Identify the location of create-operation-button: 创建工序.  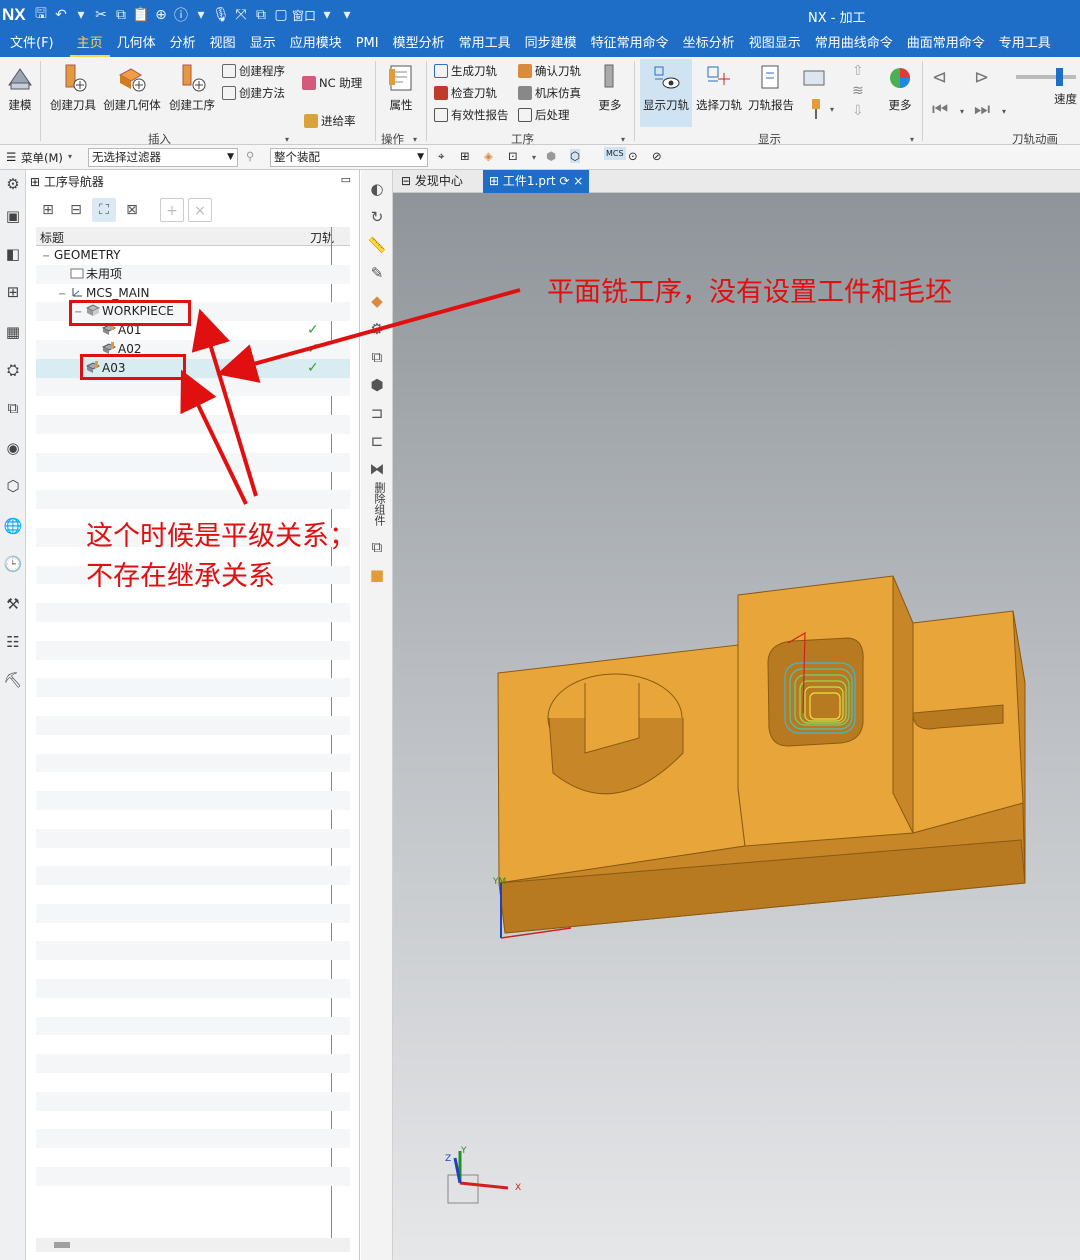
(192, 88).